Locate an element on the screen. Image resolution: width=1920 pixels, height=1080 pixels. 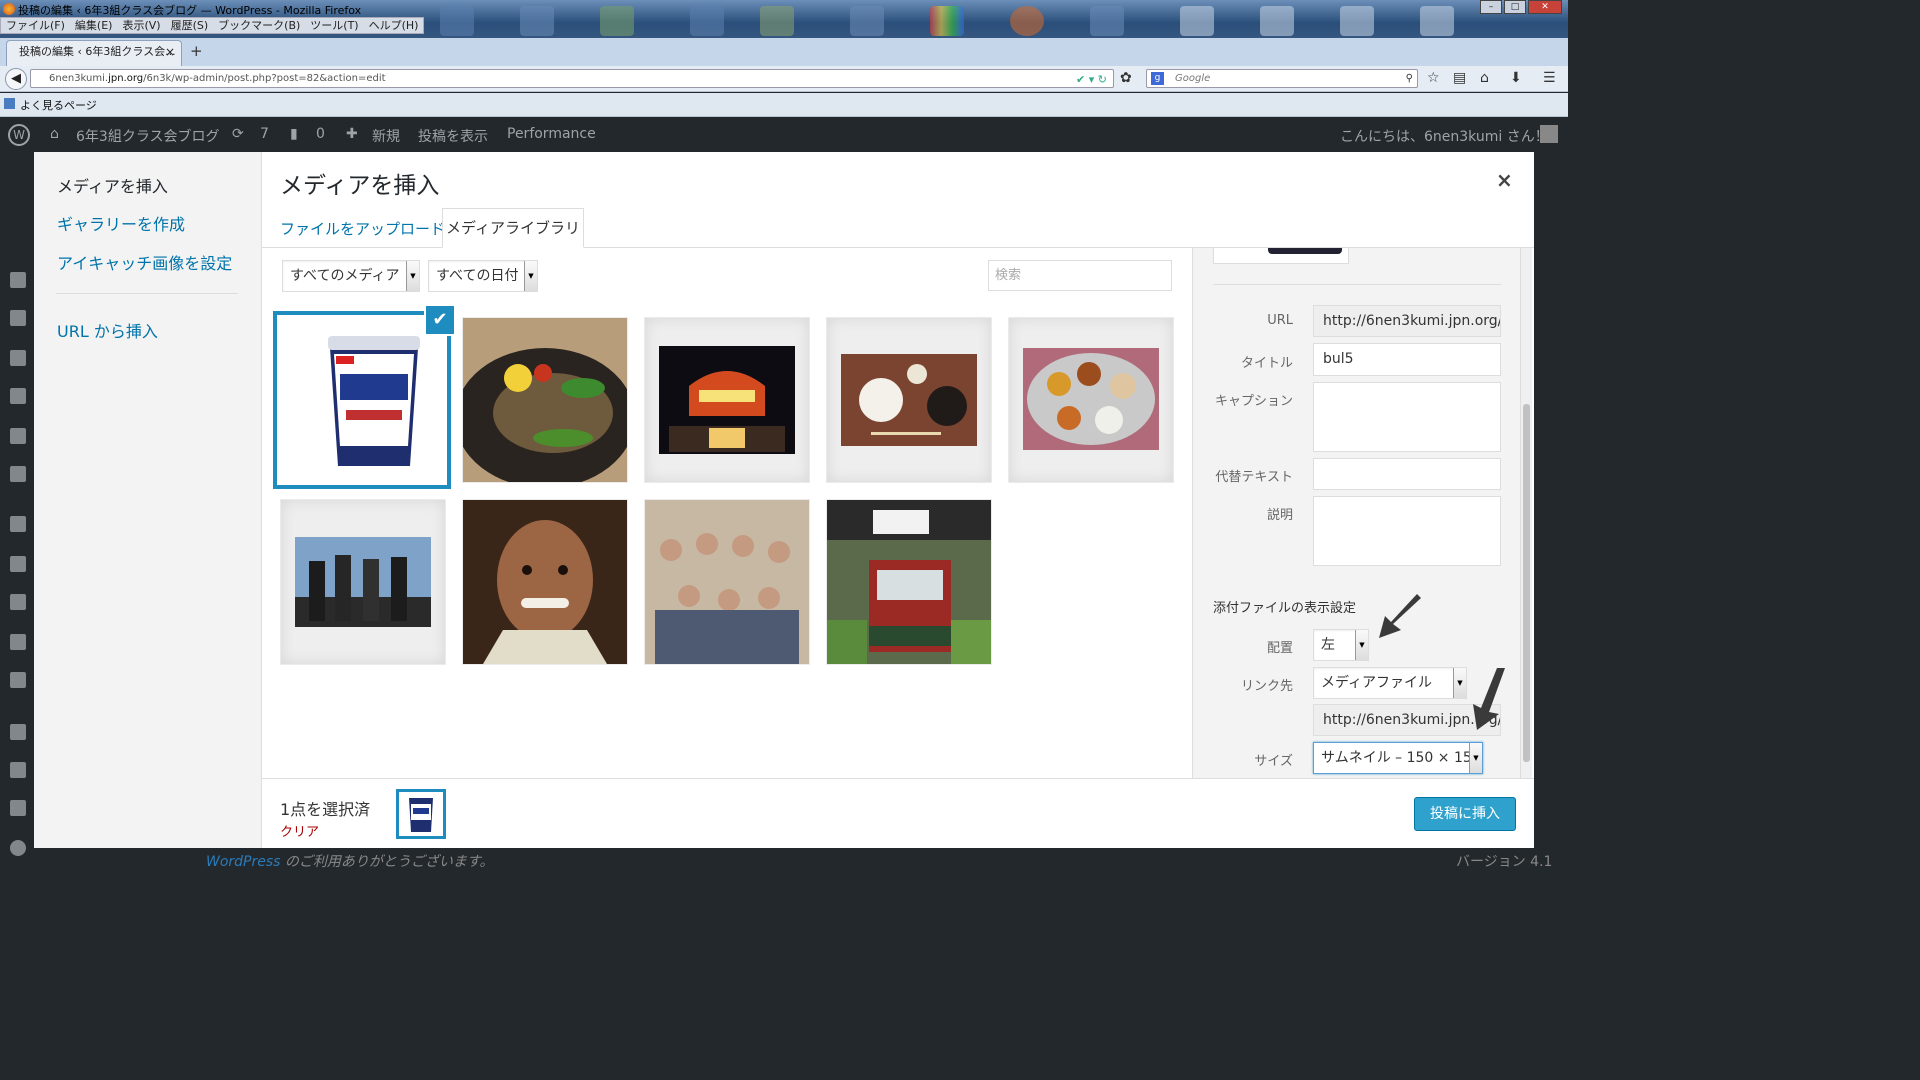
menu-insert-from-url: URL から挿入 is located at coordinates (107, 330).